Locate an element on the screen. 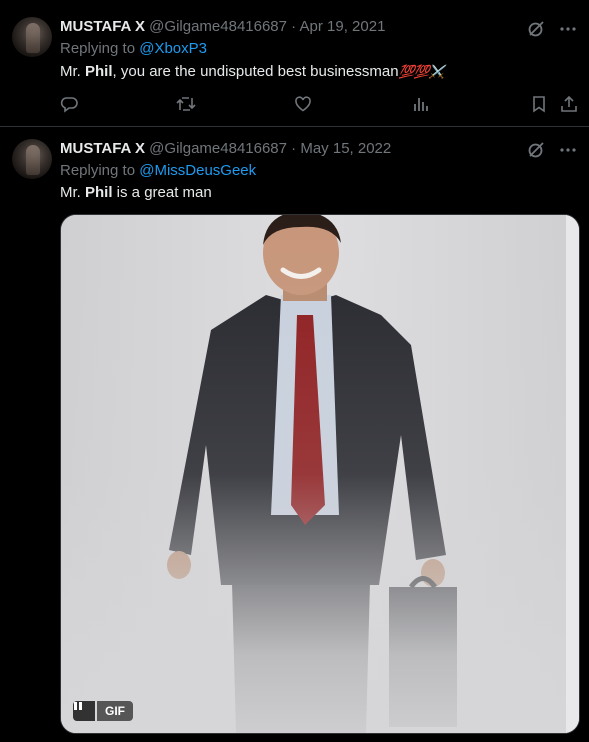 This screenshot has height=742, width=589. action-bar is located at coordinates (320, 105).